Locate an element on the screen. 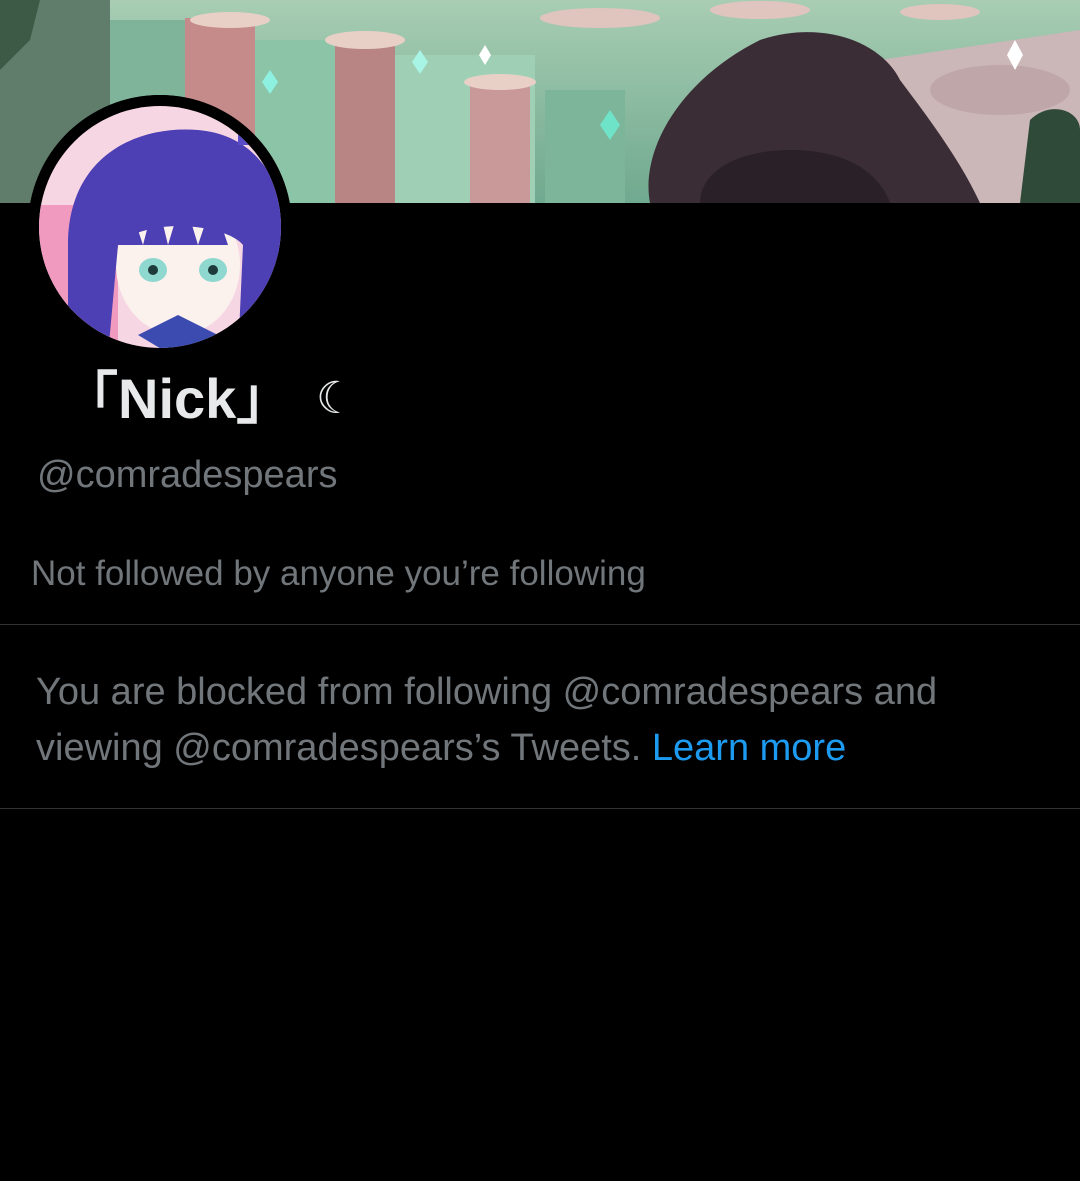 This screenshot has width=1080, height=1181. profile-display-name: 「Nick」 is located at coordinates (177, 398).